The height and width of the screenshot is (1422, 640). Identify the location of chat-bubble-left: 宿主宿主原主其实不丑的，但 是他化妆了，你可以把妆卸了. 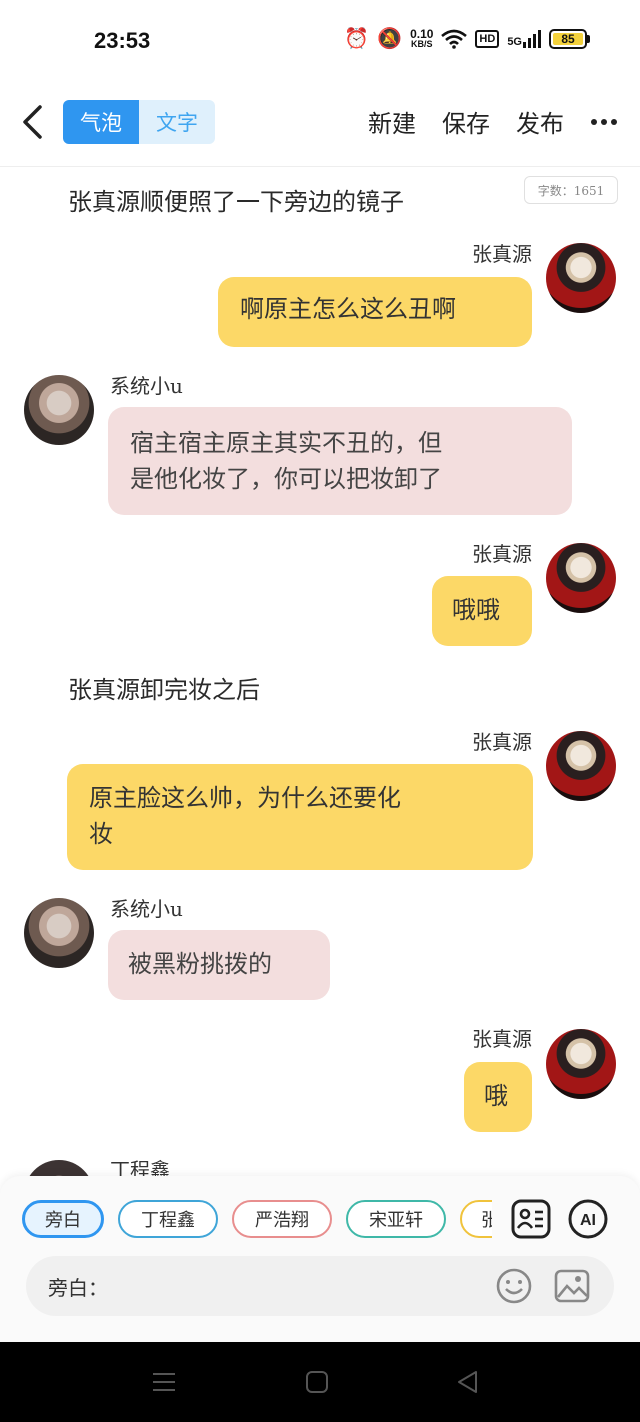
(340, 461).